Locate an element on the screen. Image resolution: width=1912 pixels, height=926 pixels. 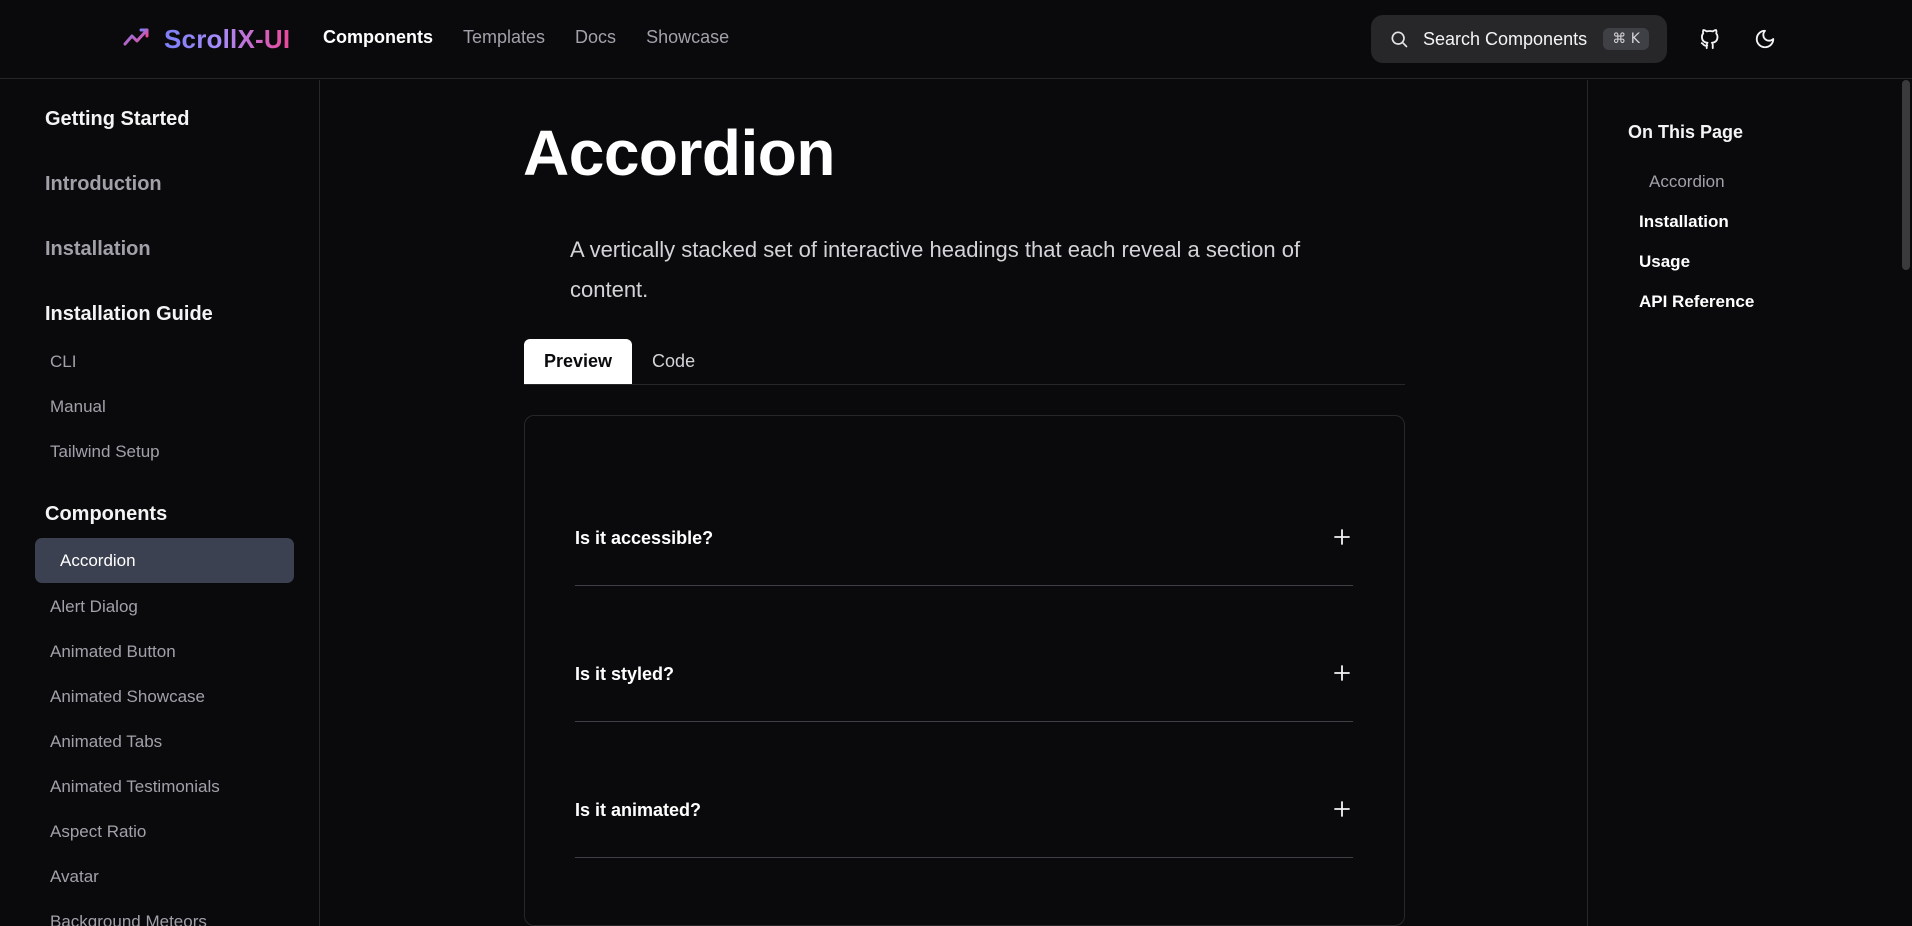
sidebar-item-alert-dialog: Alert Dialog is located at coordinates (94, 607).